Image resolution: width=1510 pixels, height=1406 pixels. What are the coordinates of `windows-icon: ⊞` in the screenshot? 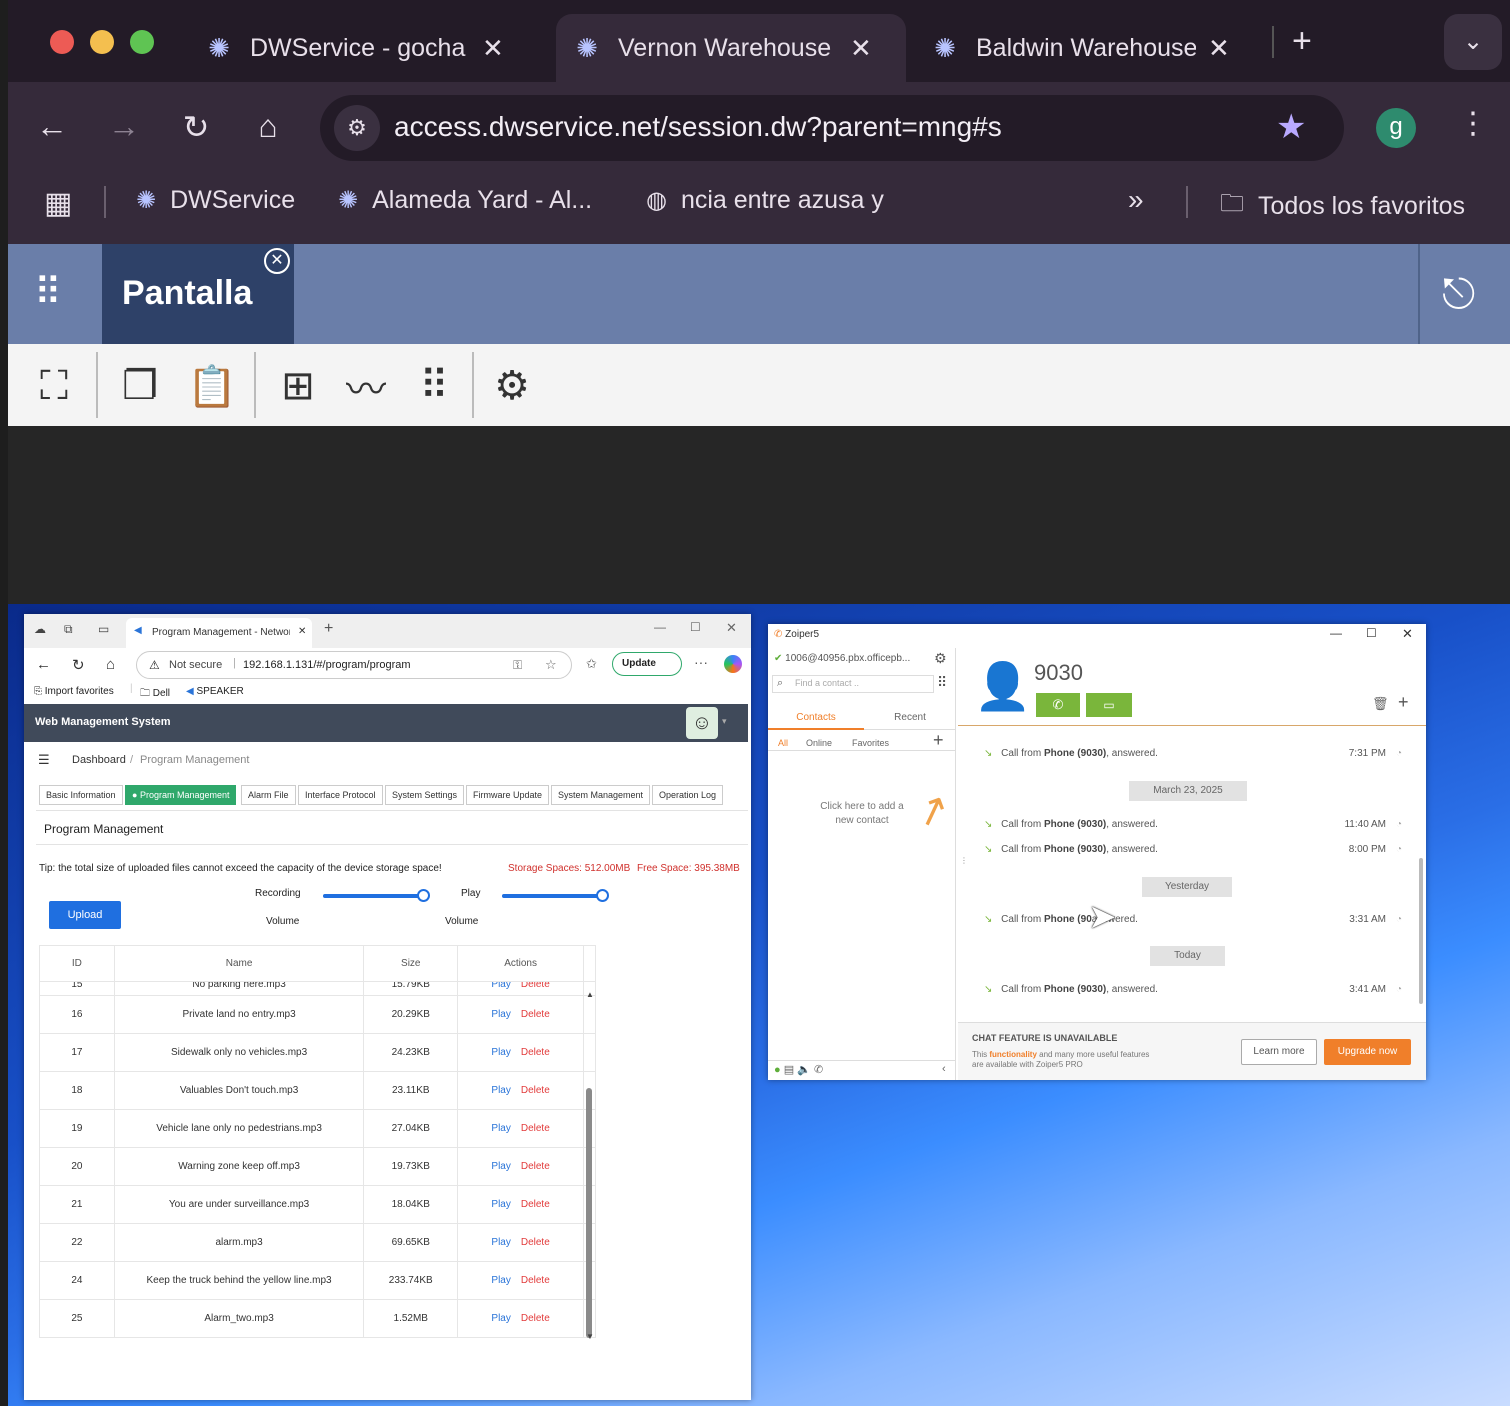 It's located at (298, 386).